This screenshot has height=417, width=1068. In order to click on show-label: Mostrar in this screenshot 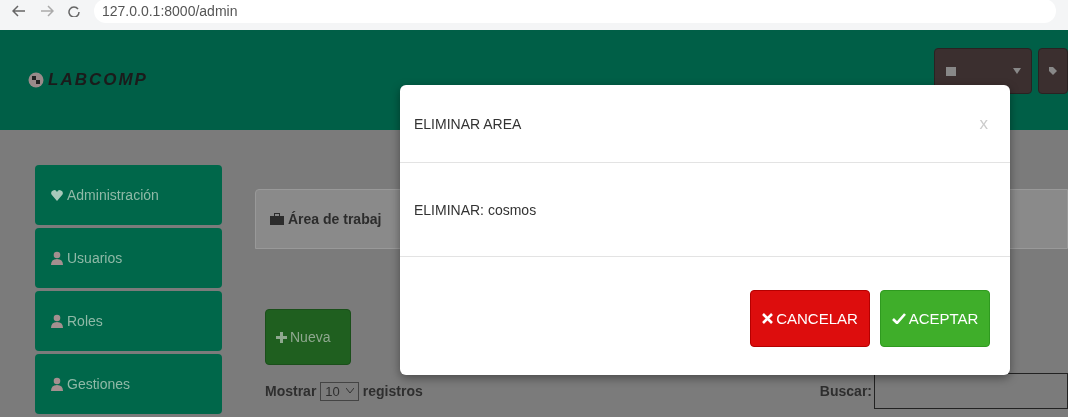, I will do `click(291, 391)`.